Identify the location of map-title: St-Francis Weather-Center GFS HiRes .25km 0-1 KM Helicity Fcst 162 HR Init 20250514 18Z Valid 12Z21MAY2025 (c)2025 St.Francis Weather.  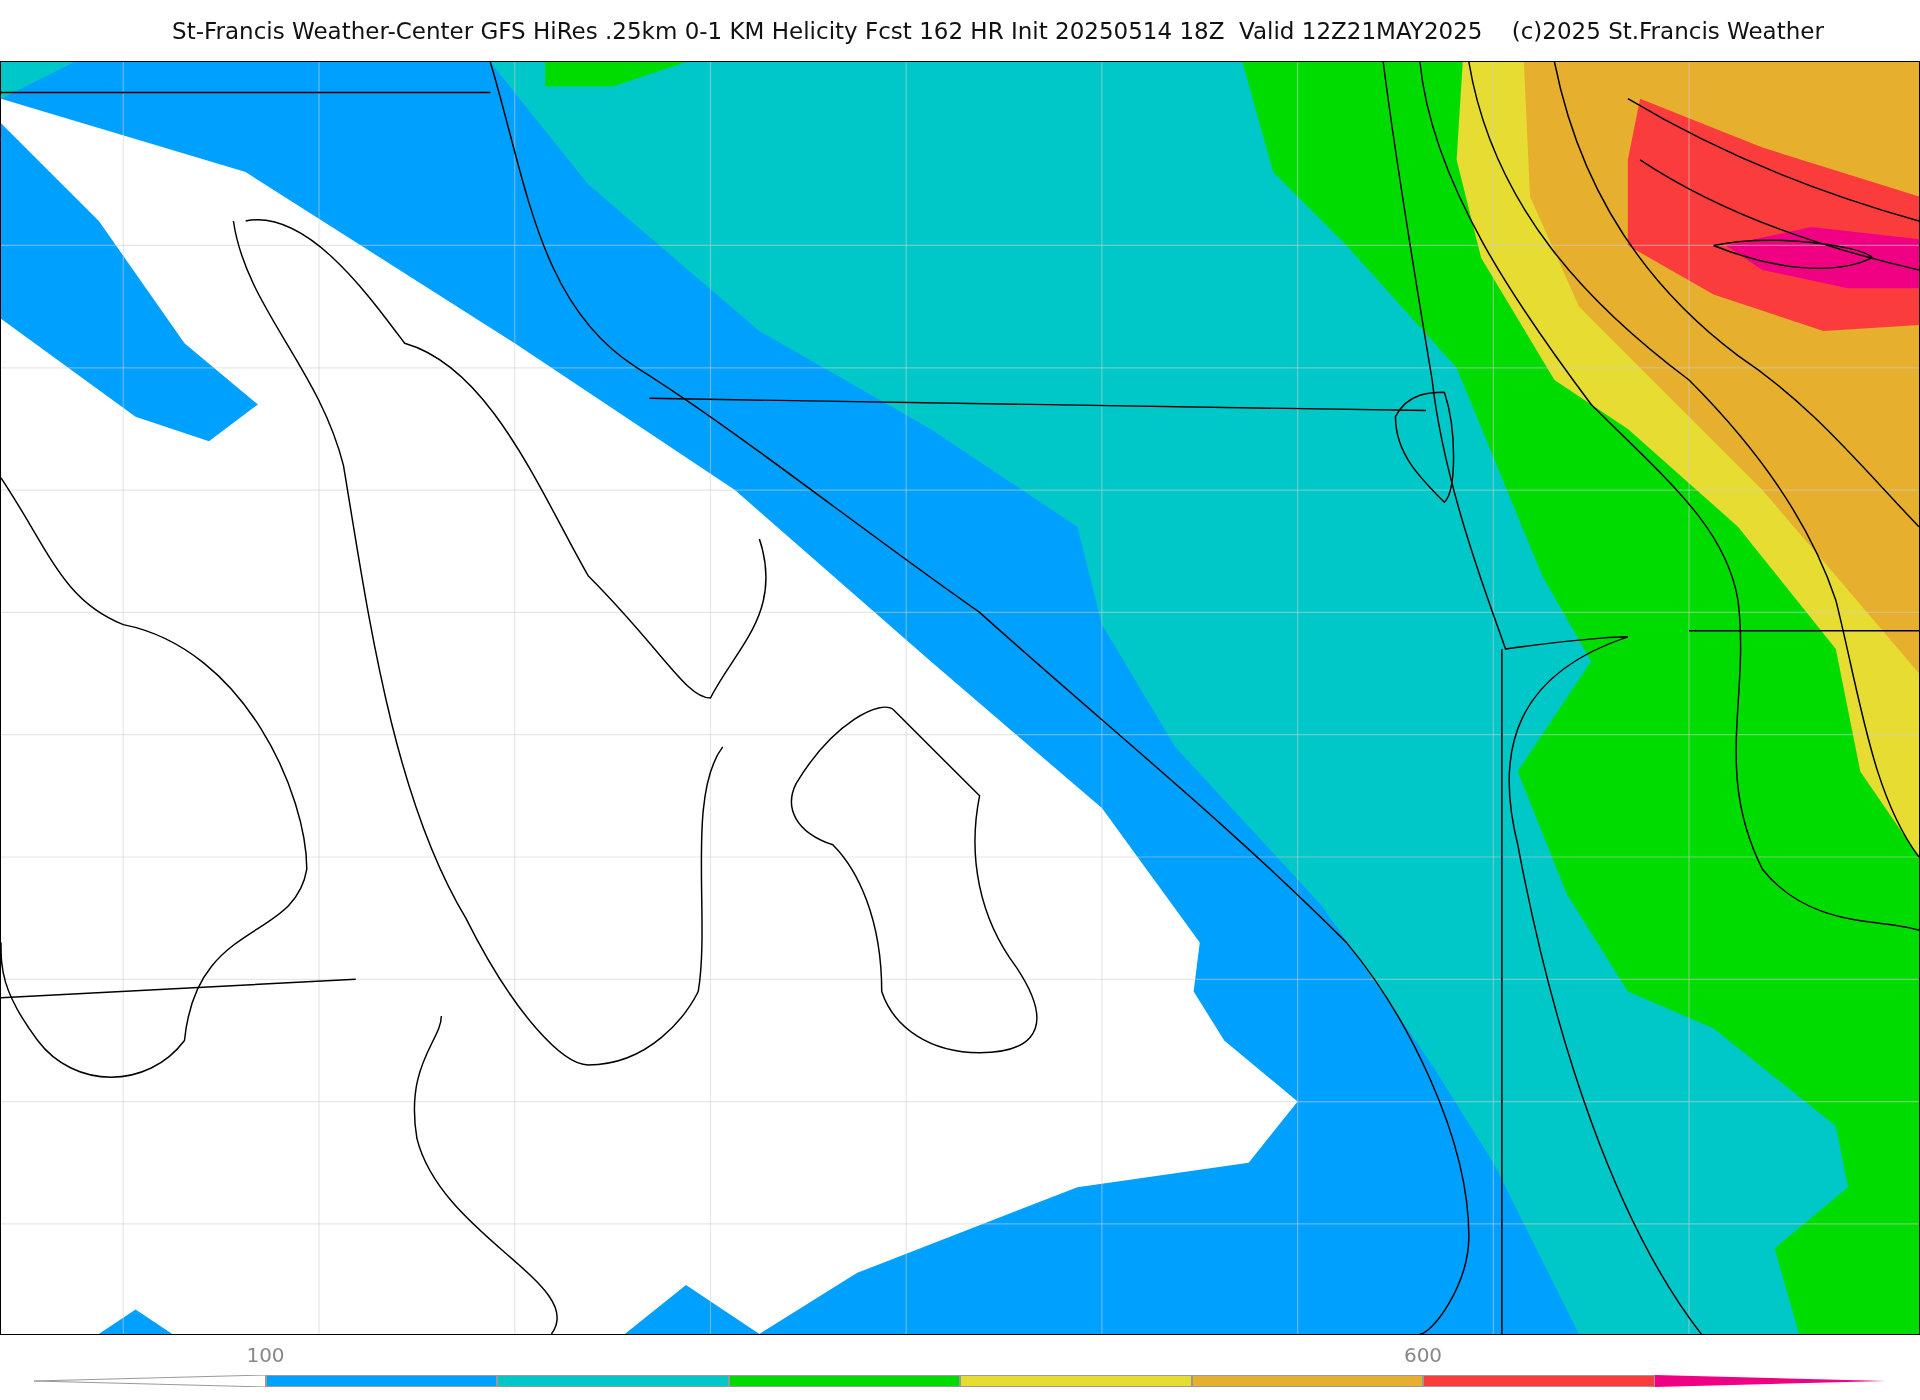
(998, 30).